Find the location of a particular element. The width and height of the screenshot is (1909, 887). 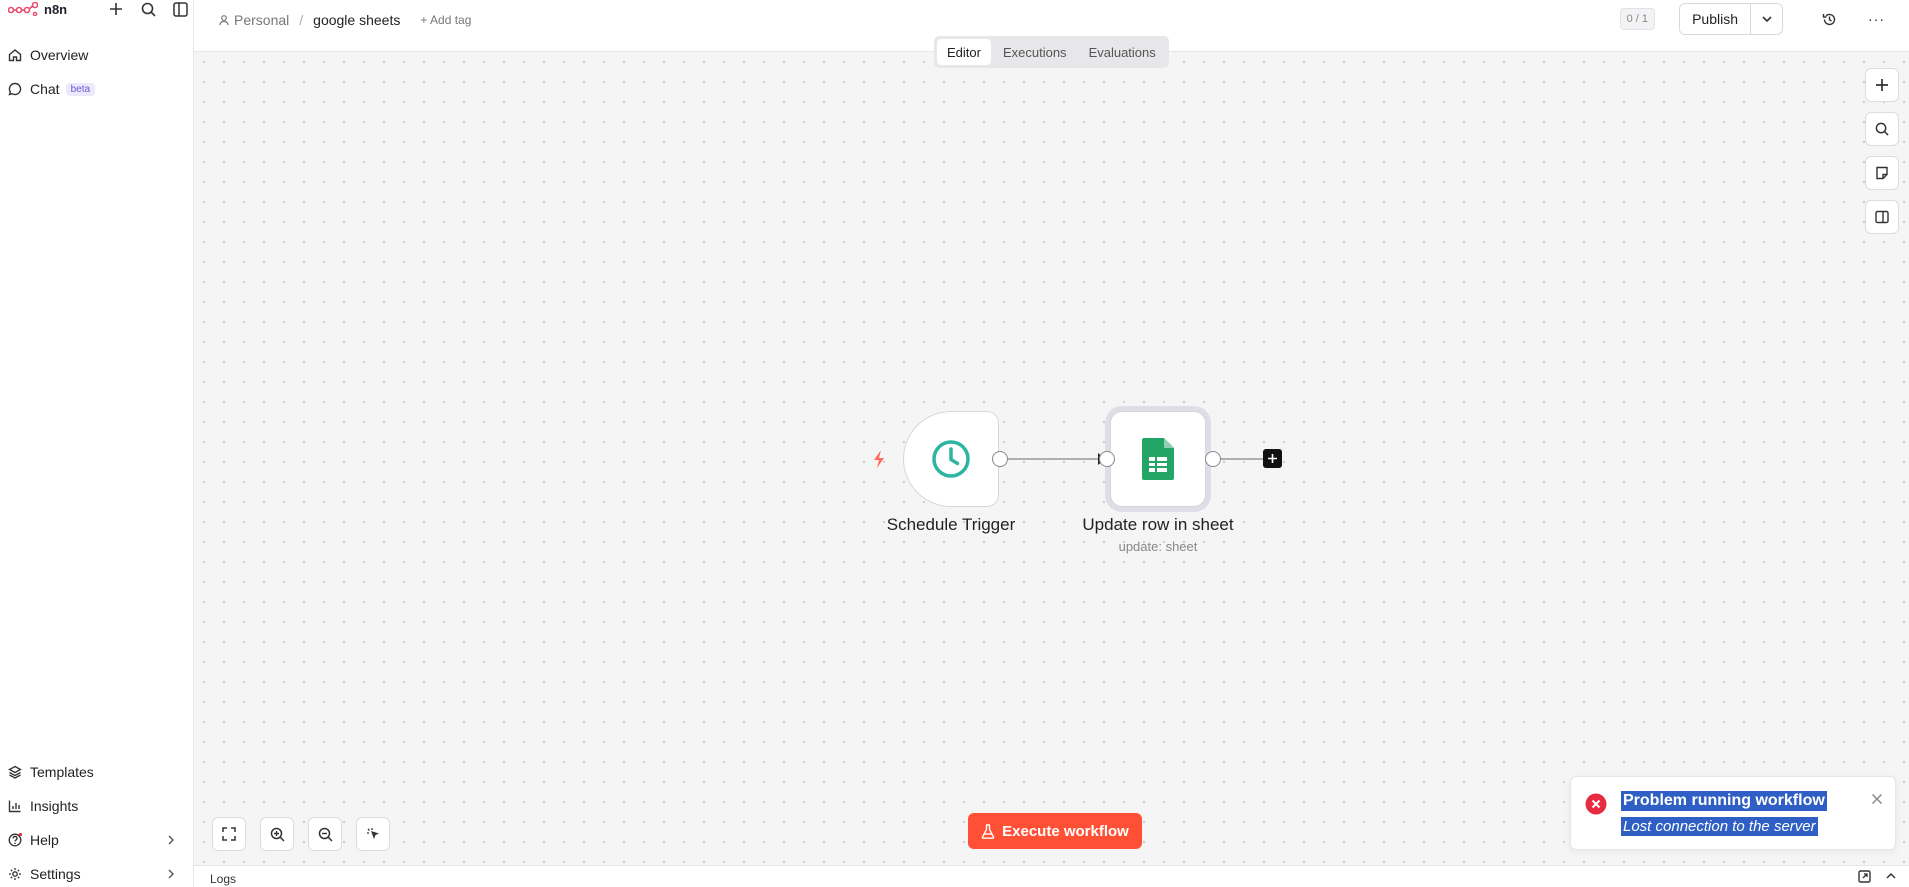

zoom-in-icon is located at coordinates (277, 834).